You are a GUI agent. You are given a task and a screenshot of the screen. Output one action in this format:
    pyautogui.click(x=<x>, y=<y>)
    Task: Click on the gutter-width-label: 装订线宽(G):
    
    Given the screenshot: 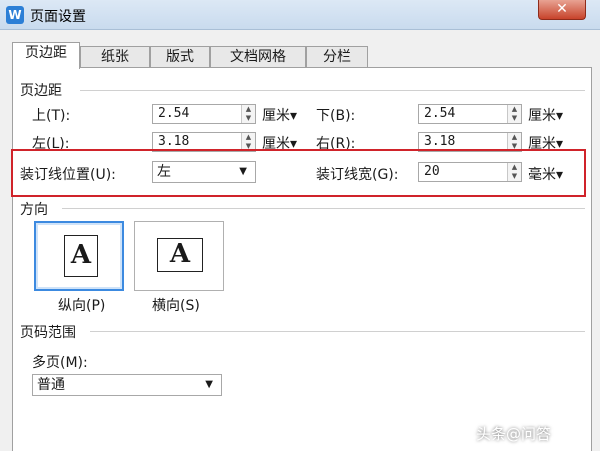 What is the action you would take?
    pyautogui.click(x=357, y=175)
    